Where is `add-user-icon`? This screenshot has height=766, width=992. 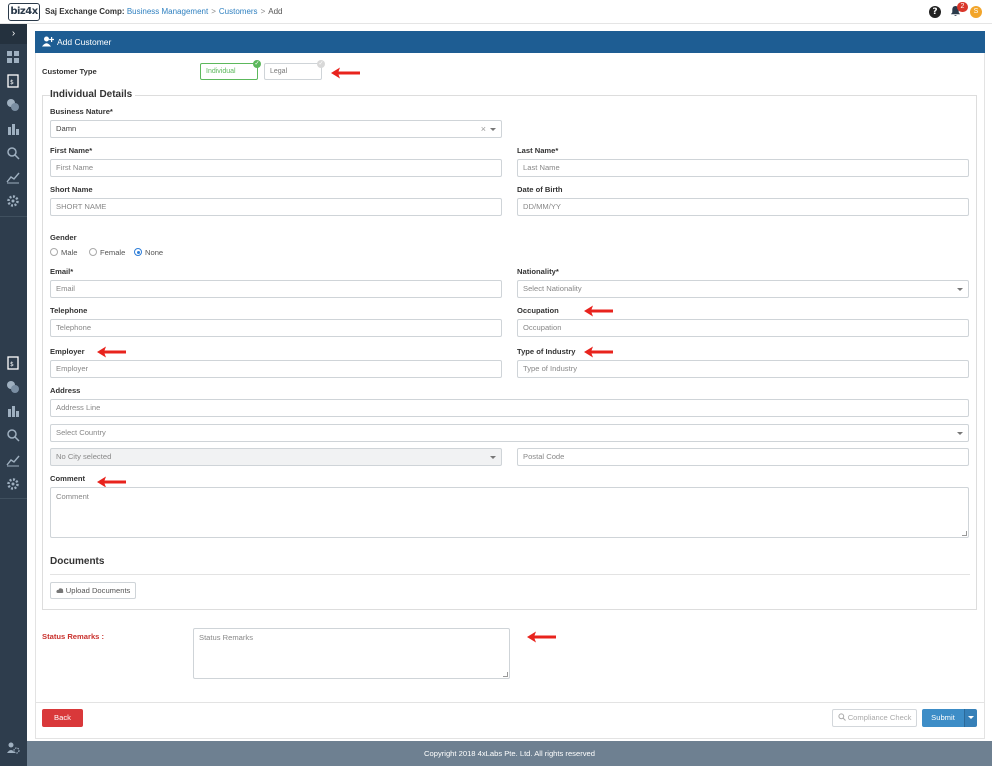 add-user-icon is located at coordinates (48, 41).